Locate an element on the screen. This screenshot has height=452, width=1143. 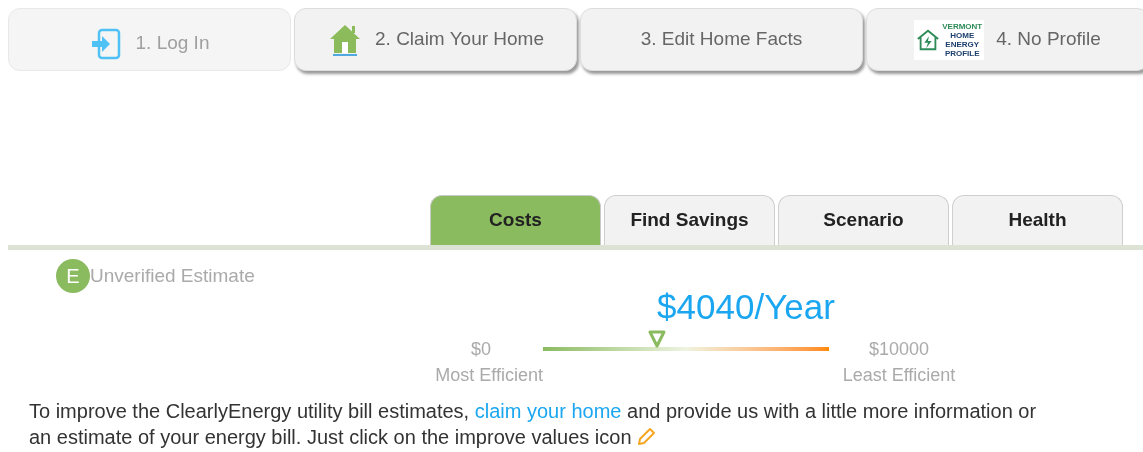
pencil-icon is located at coordinates (645, 436).